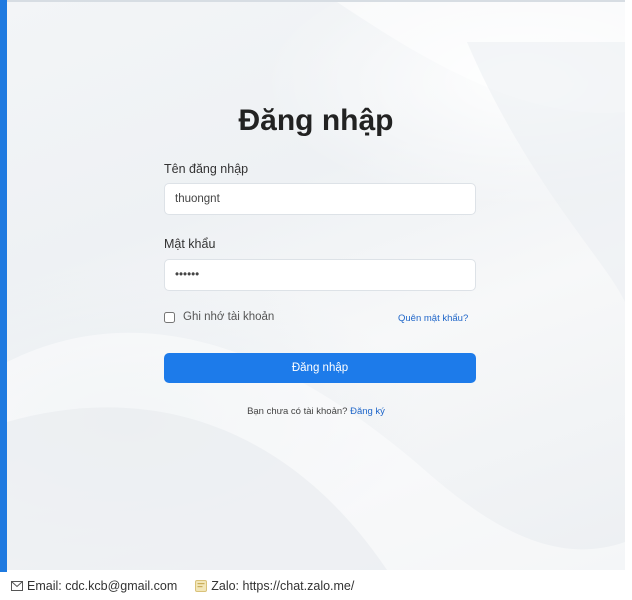 The height and width of the screenshot is (600, 632). I want to click on register-prompt: Bạn chưa có tài khoản? Đăng ký, so click(316, 411).